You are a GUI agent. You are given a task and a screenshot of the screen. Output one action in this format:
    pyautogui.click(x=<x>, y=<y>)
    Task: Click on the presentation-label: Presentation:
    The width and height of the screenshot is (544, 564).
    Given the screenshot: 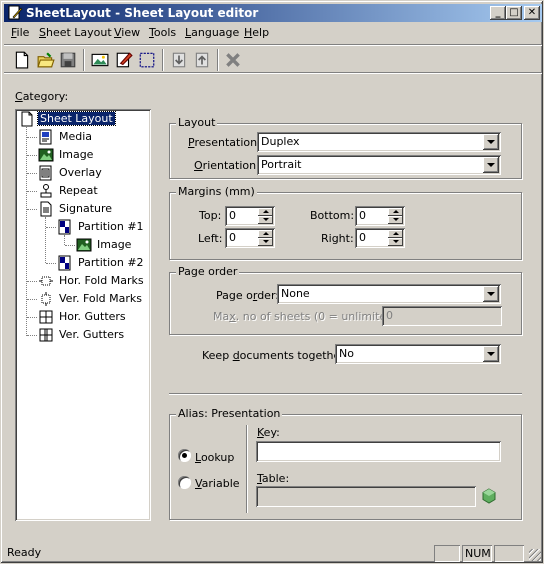 What is the action you would take?
    pyautogui.click(x=224, y=142)
    